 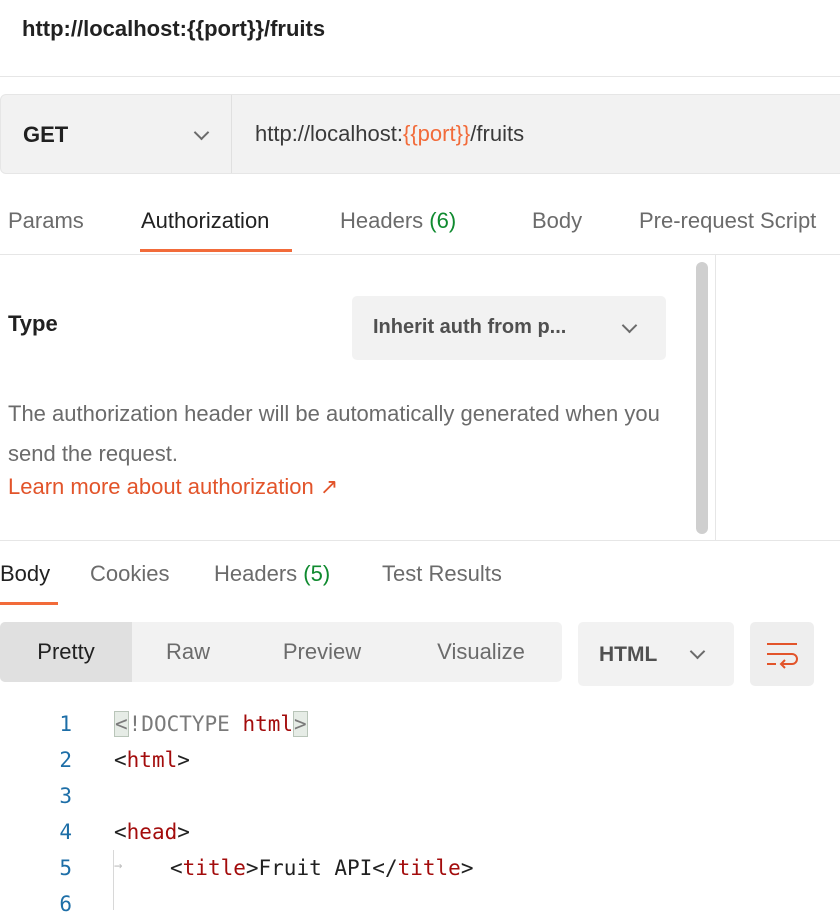 I want to click on tab-body: Body, so click(x=557, y=221).